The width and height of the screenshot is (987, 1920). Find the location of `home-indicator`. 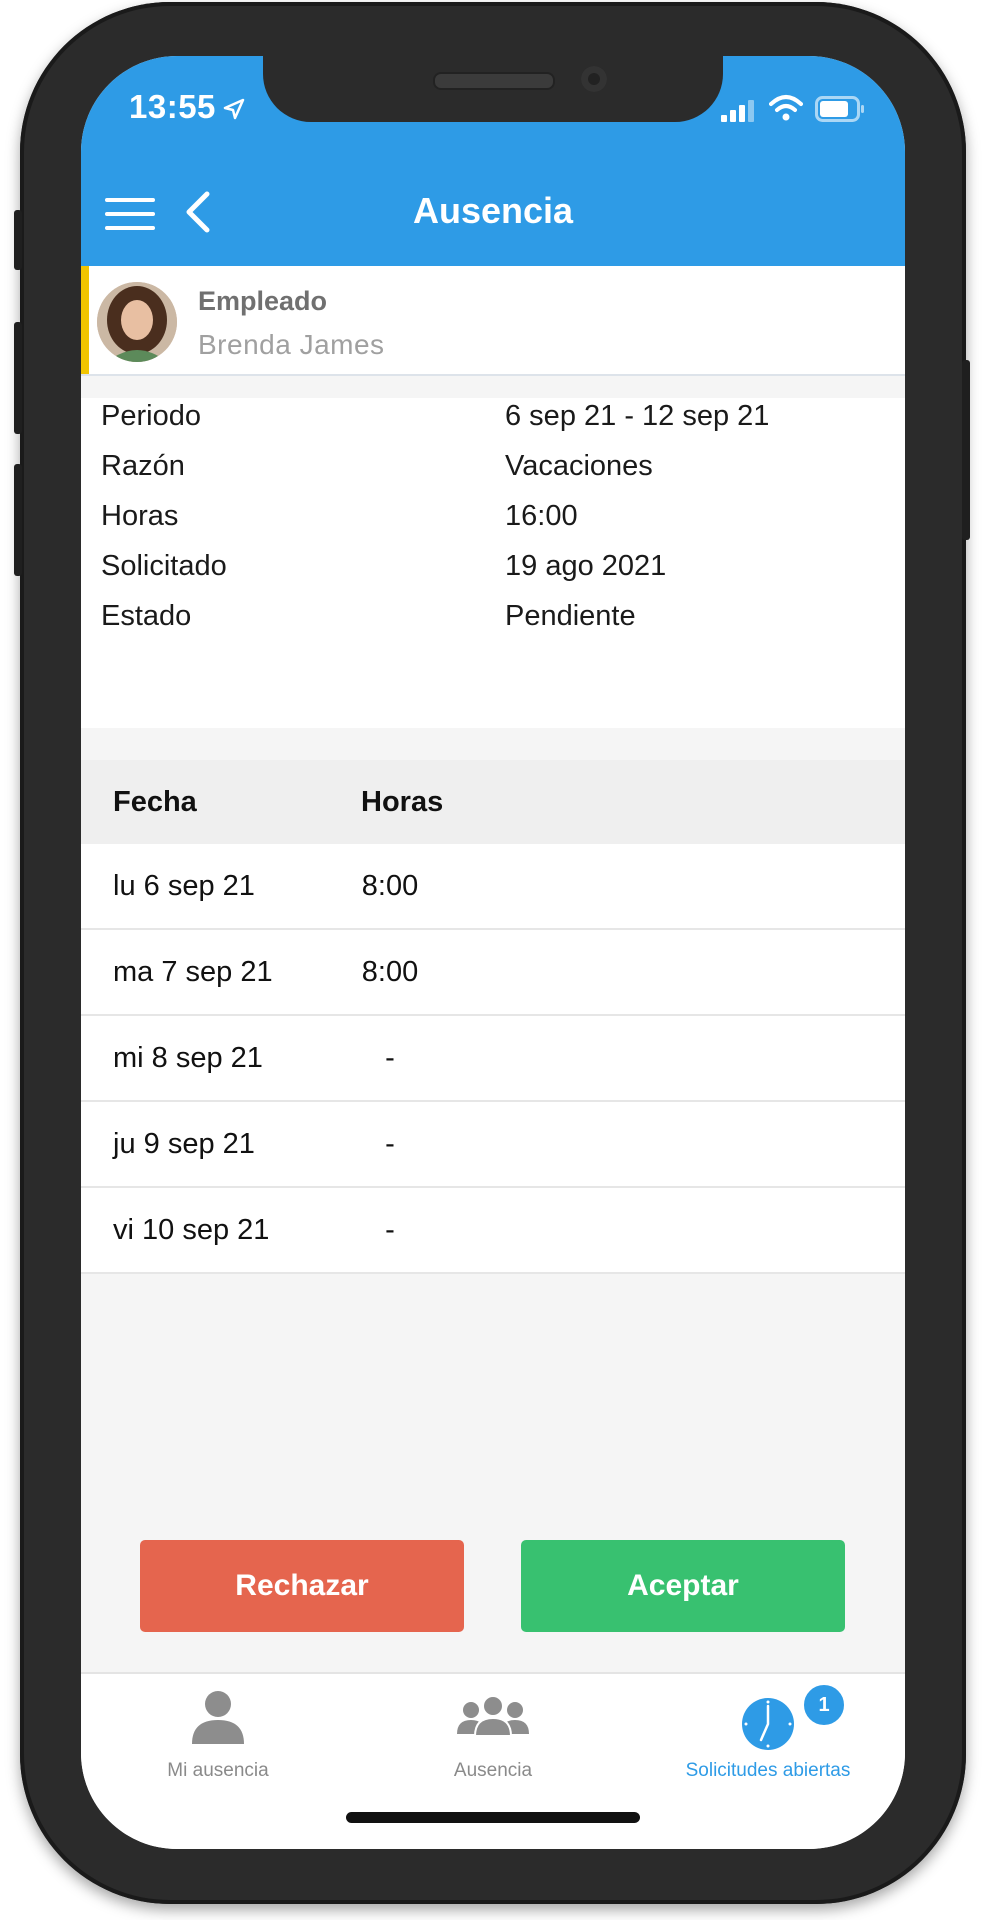

home-indicator is located at coordinates (493, 1817).